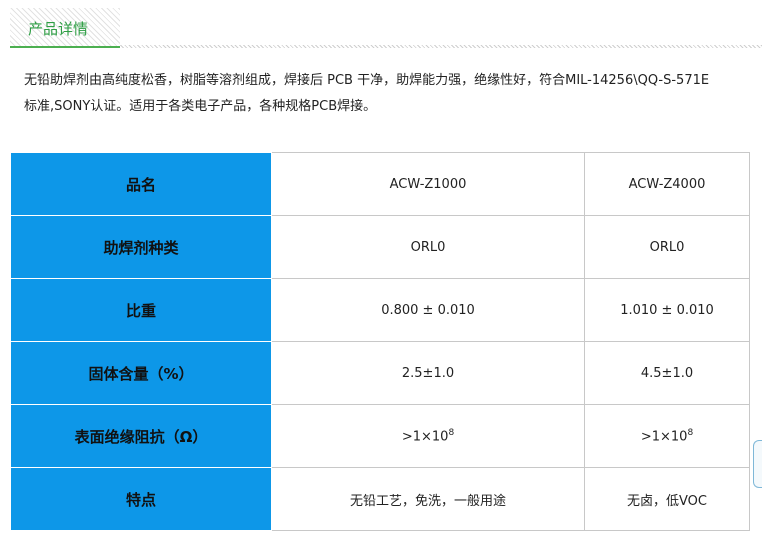 This screenshot has height=546, width=762. I want to click on section-header: 产品详情, so click(386, 28).